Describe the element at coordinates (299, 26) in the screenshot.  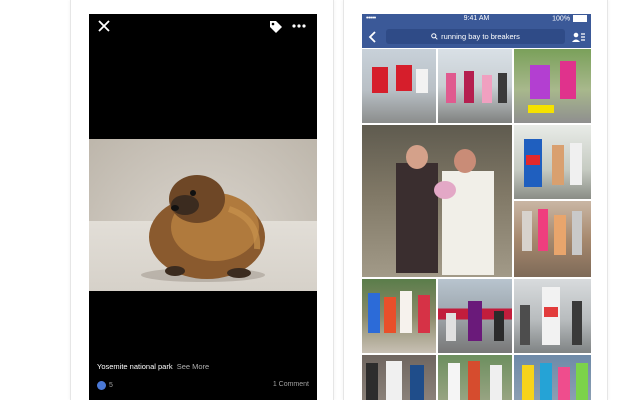
I see `more-icon` at that location.